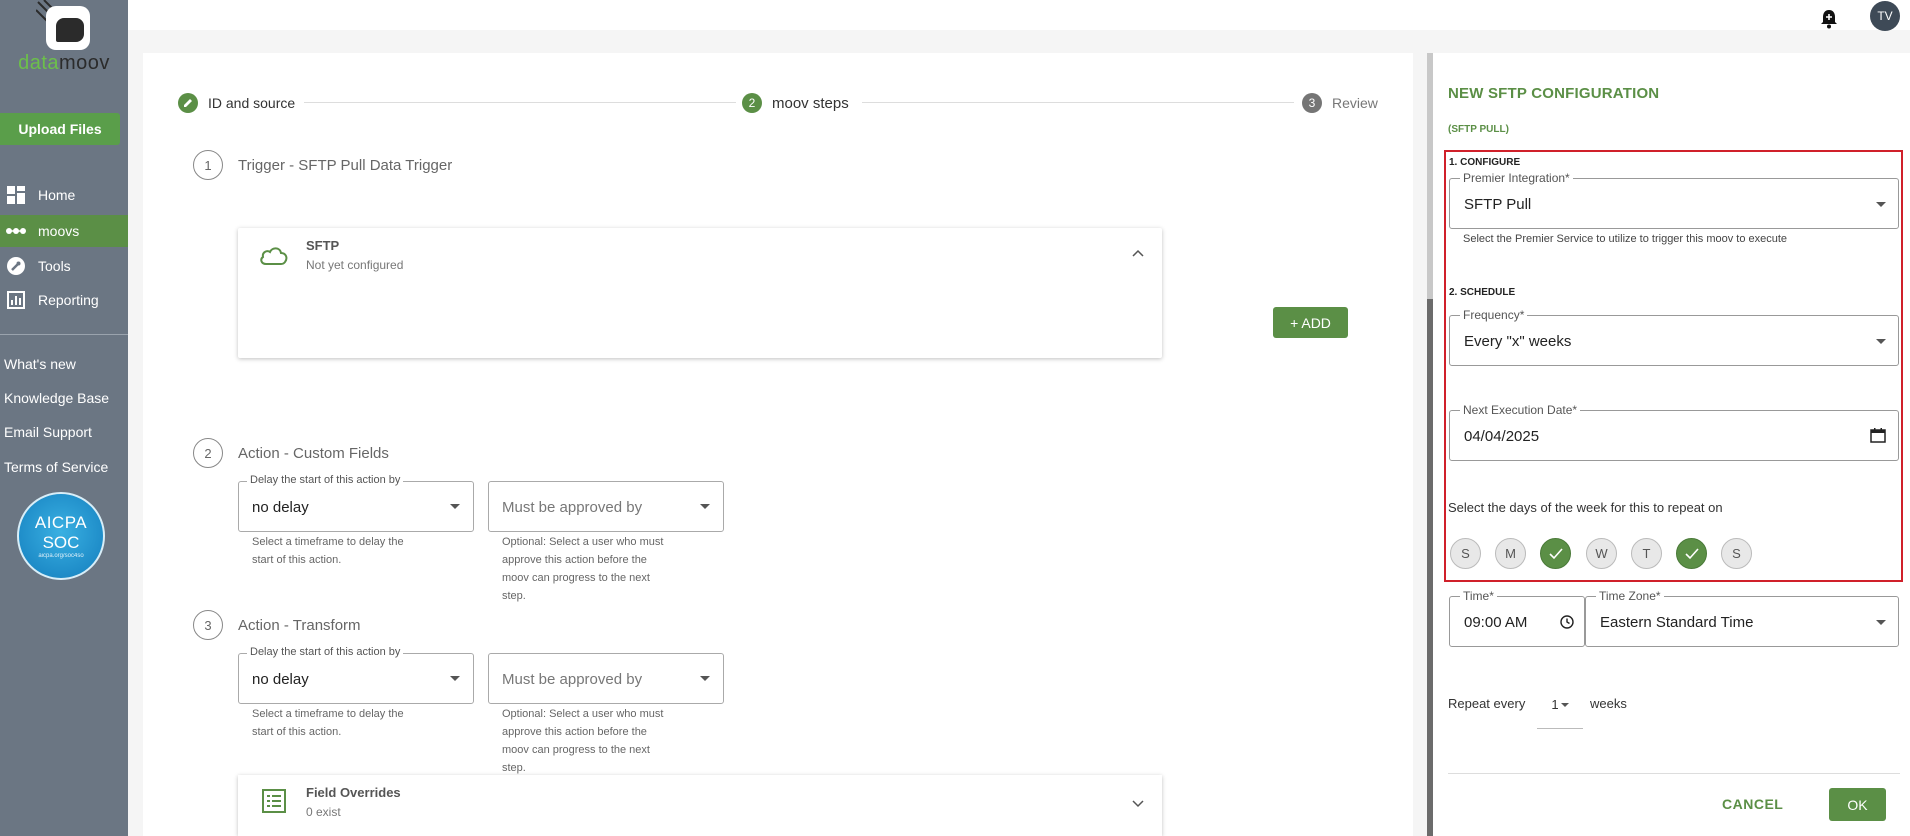 The height and width of the screenshot is (836, 1910). What do you see at coordinates (1742, 618) in the screenshot?
I see `time-zone-select: Time Zone* Eastern Standard Time` at bounding box center [1742, 618].